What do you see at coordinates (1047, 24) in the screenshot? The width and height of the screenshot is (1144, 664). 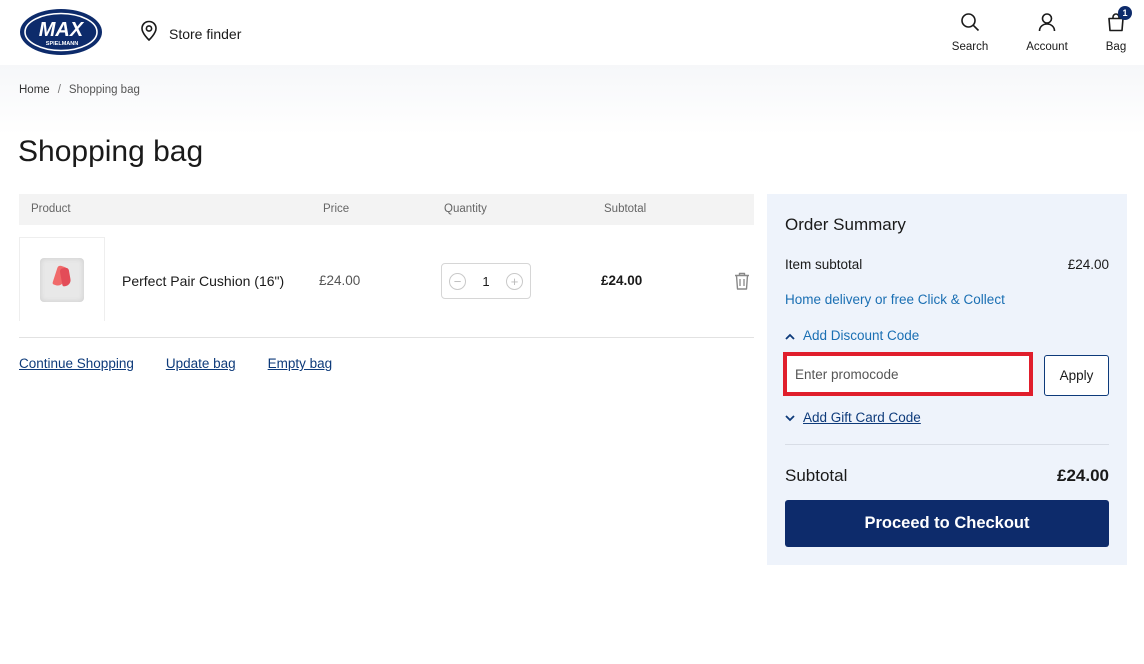 I see `user-icon` at bounding box center [1047, 24].